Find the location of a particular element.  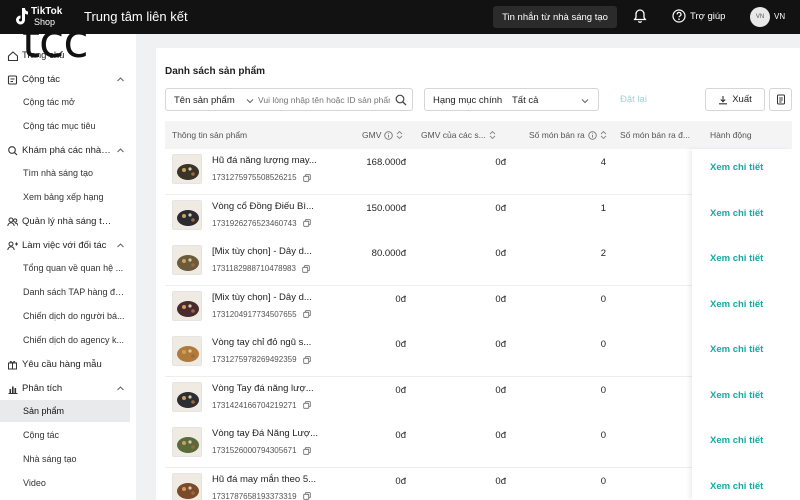

product-id: 1731204917734507655 is located at coordinates (261, 314).